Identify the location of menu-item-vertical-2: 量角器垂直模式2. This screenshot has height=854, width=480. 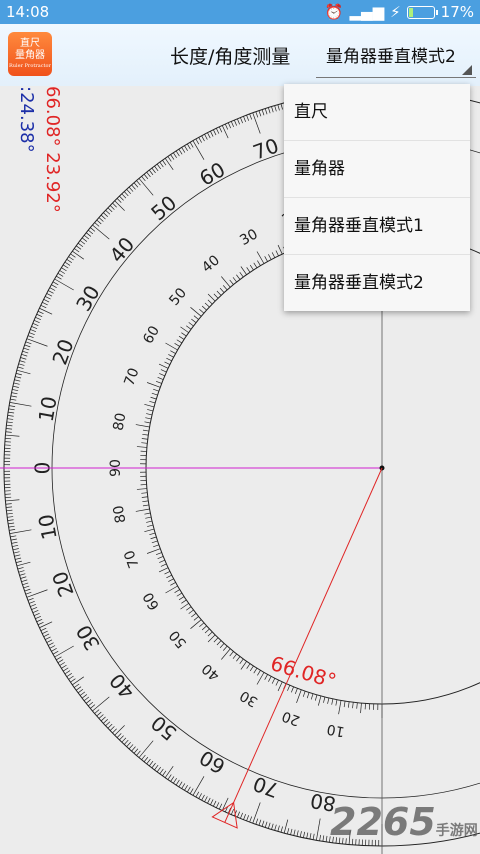
(377, 283).